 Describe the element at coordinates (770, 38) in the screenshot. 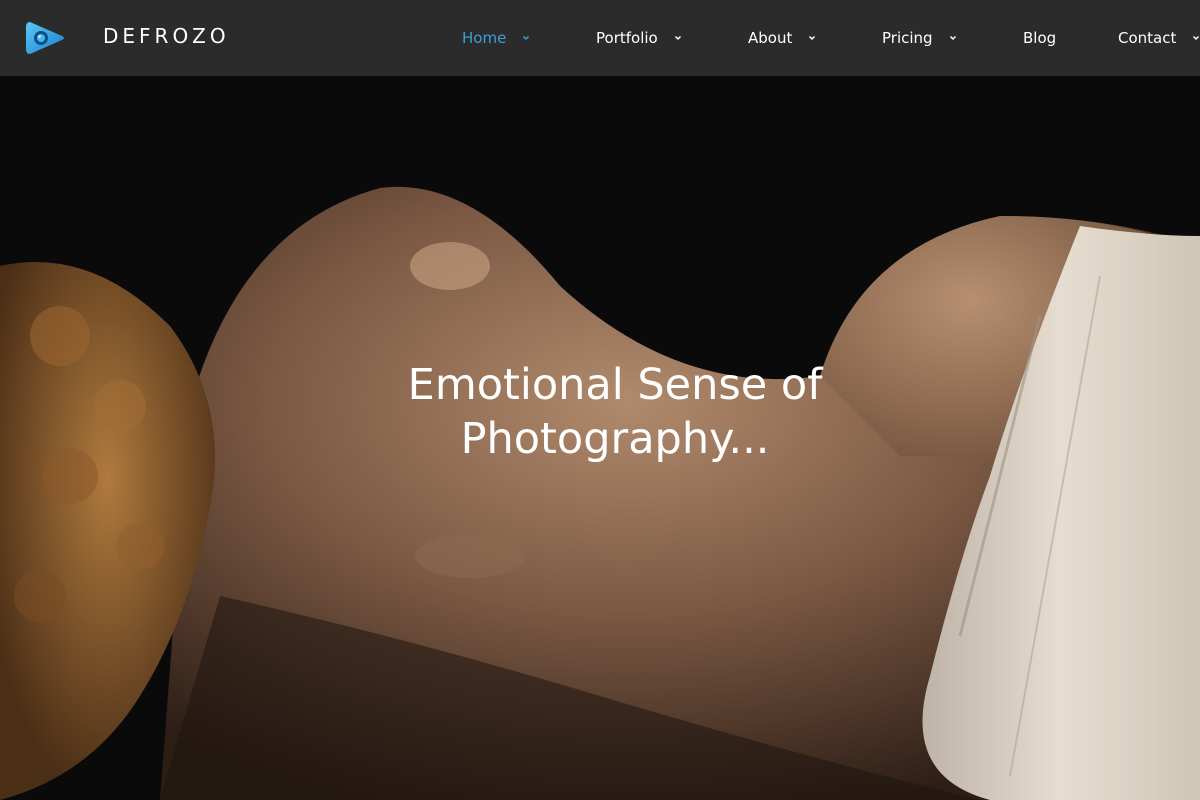

I see `nav-about-label: About` at that location.